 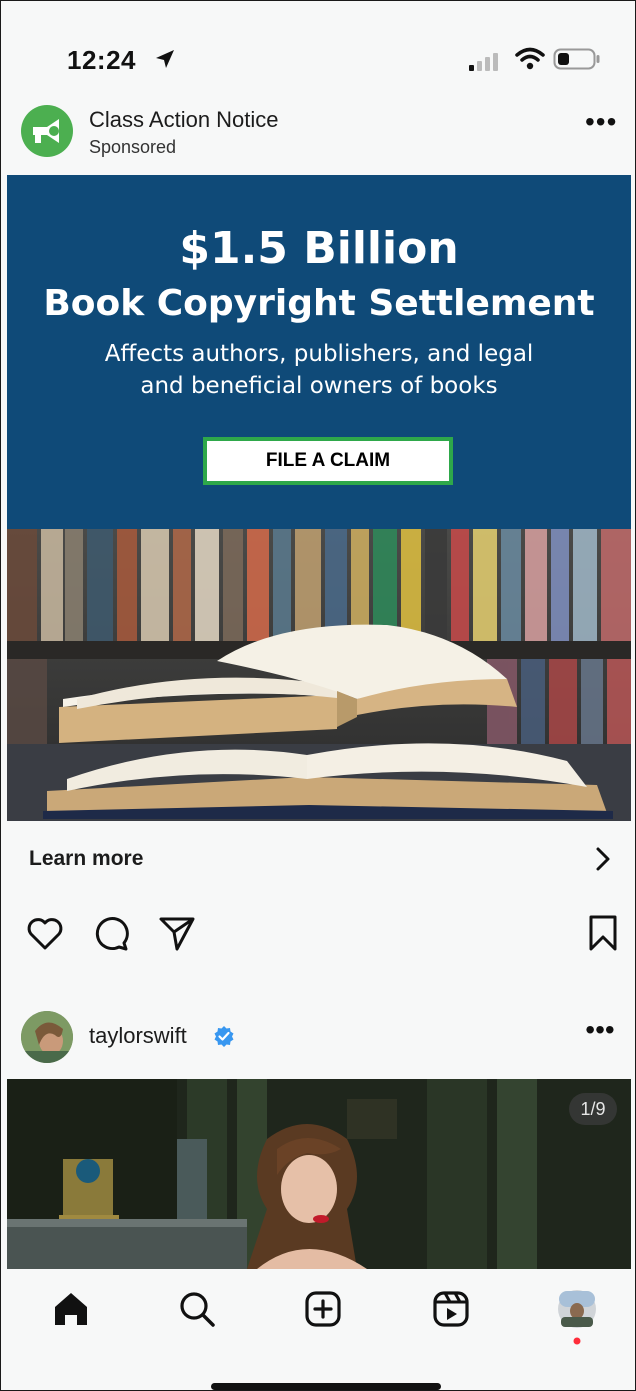 I want to click on profile-avatar-icon, so click(x=577, y=1309).